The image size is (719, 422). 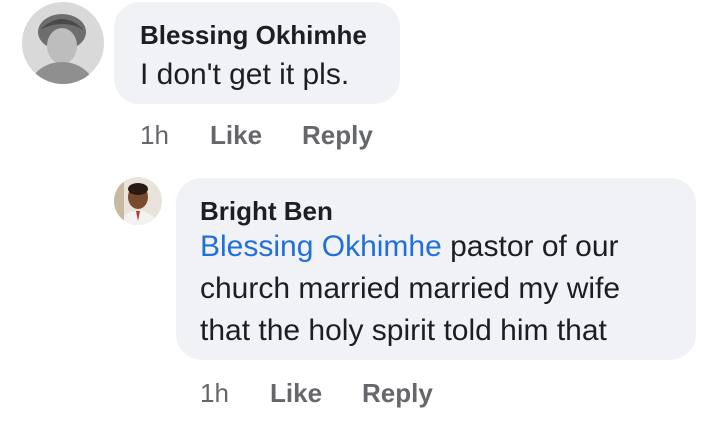 I want to click on reply-text-line: church married married my wife, so click(x=410, y=288).